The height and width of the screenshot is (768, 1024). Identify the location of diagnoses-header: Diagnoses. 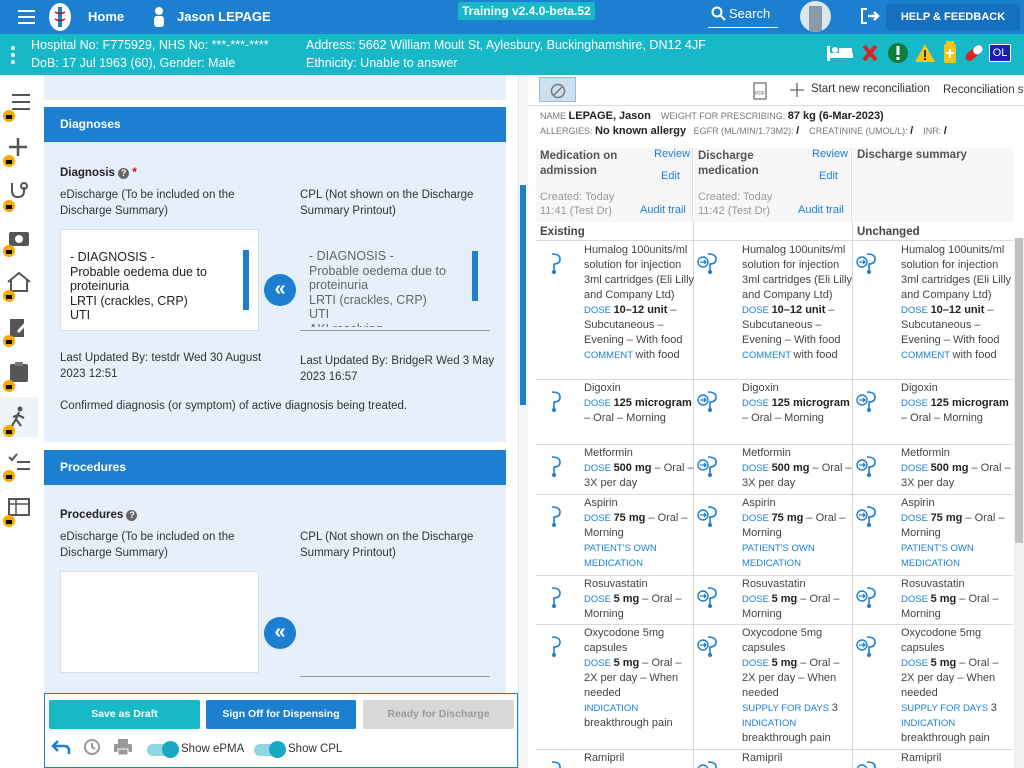
(275, 124).